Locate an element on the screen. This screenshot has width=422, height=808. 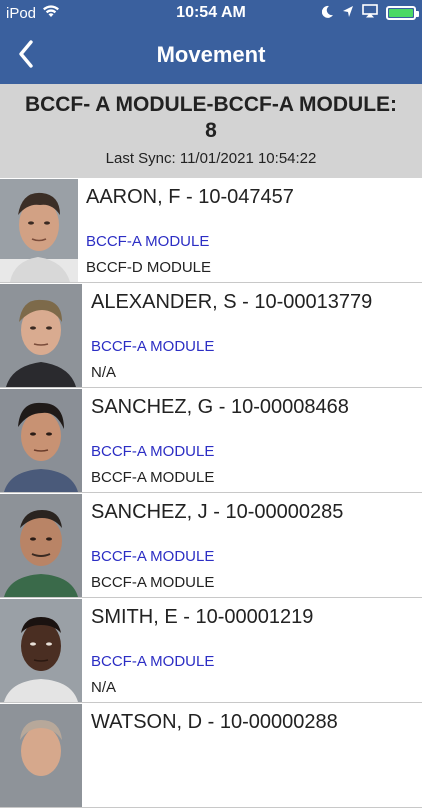
moon-icon is located at coordinates (327, 13).